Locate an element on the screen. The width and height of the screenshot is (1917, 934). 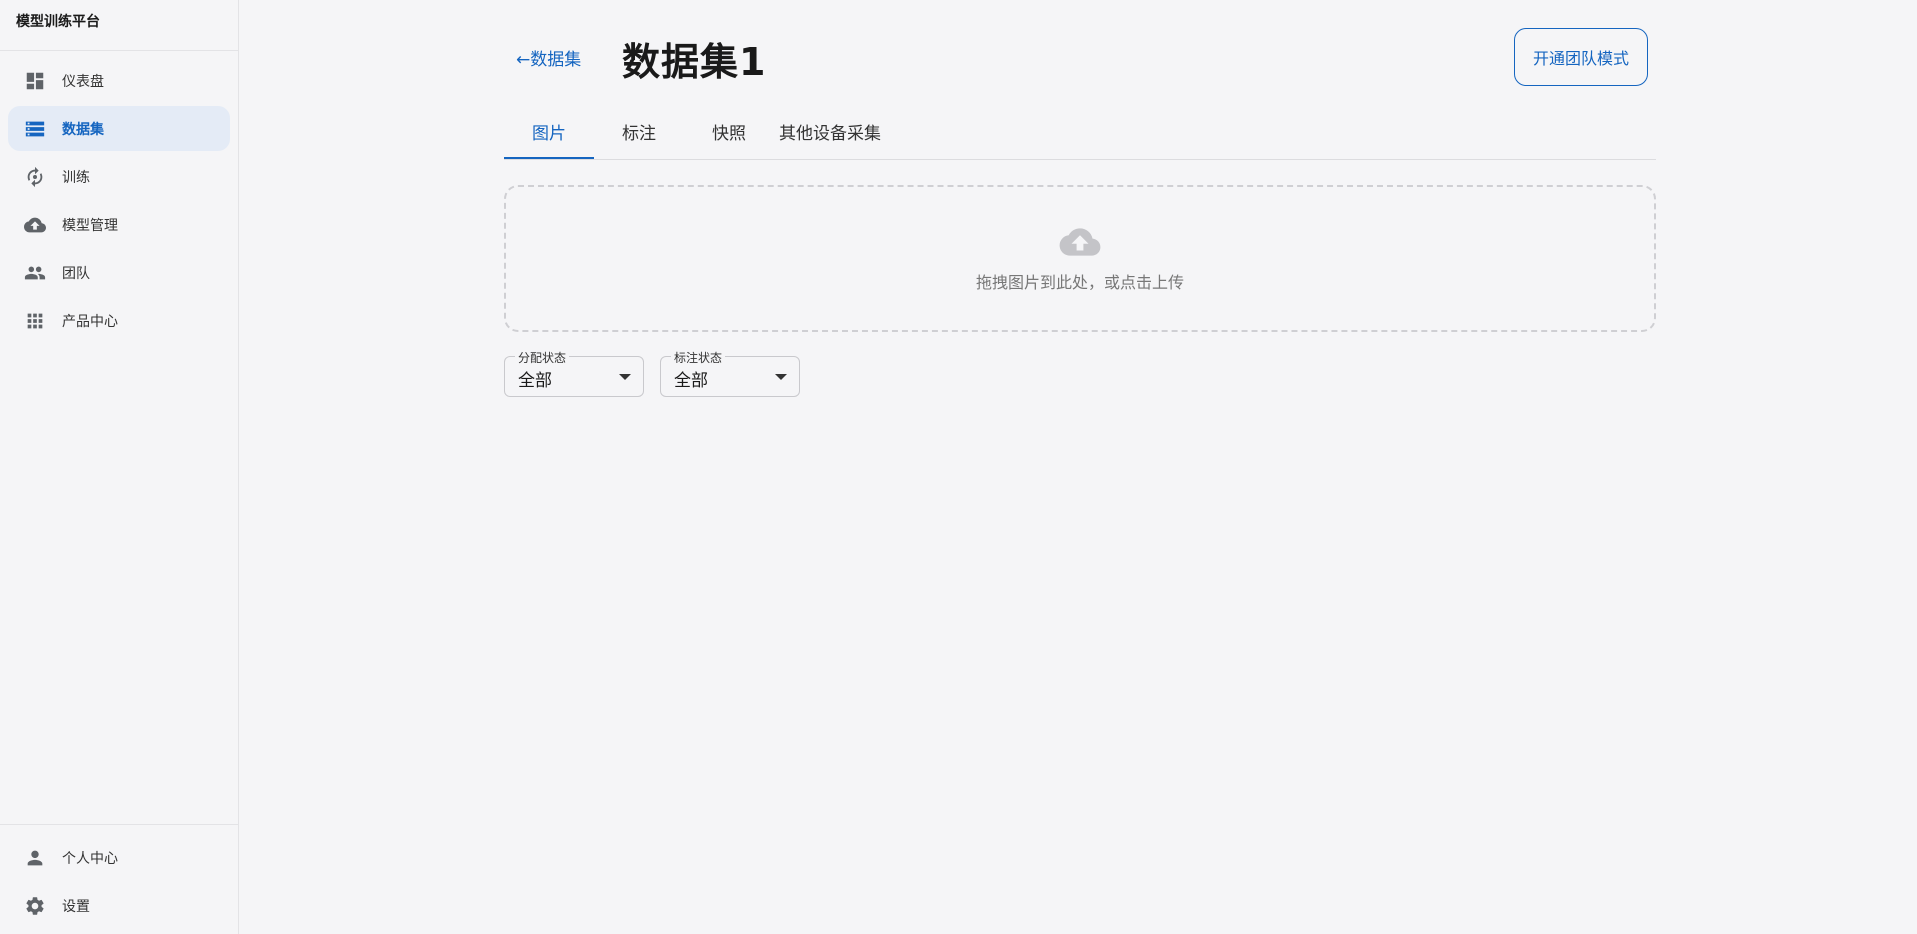
sidebar-item-dataset: 数据集 is located at coordinates (119, 128).